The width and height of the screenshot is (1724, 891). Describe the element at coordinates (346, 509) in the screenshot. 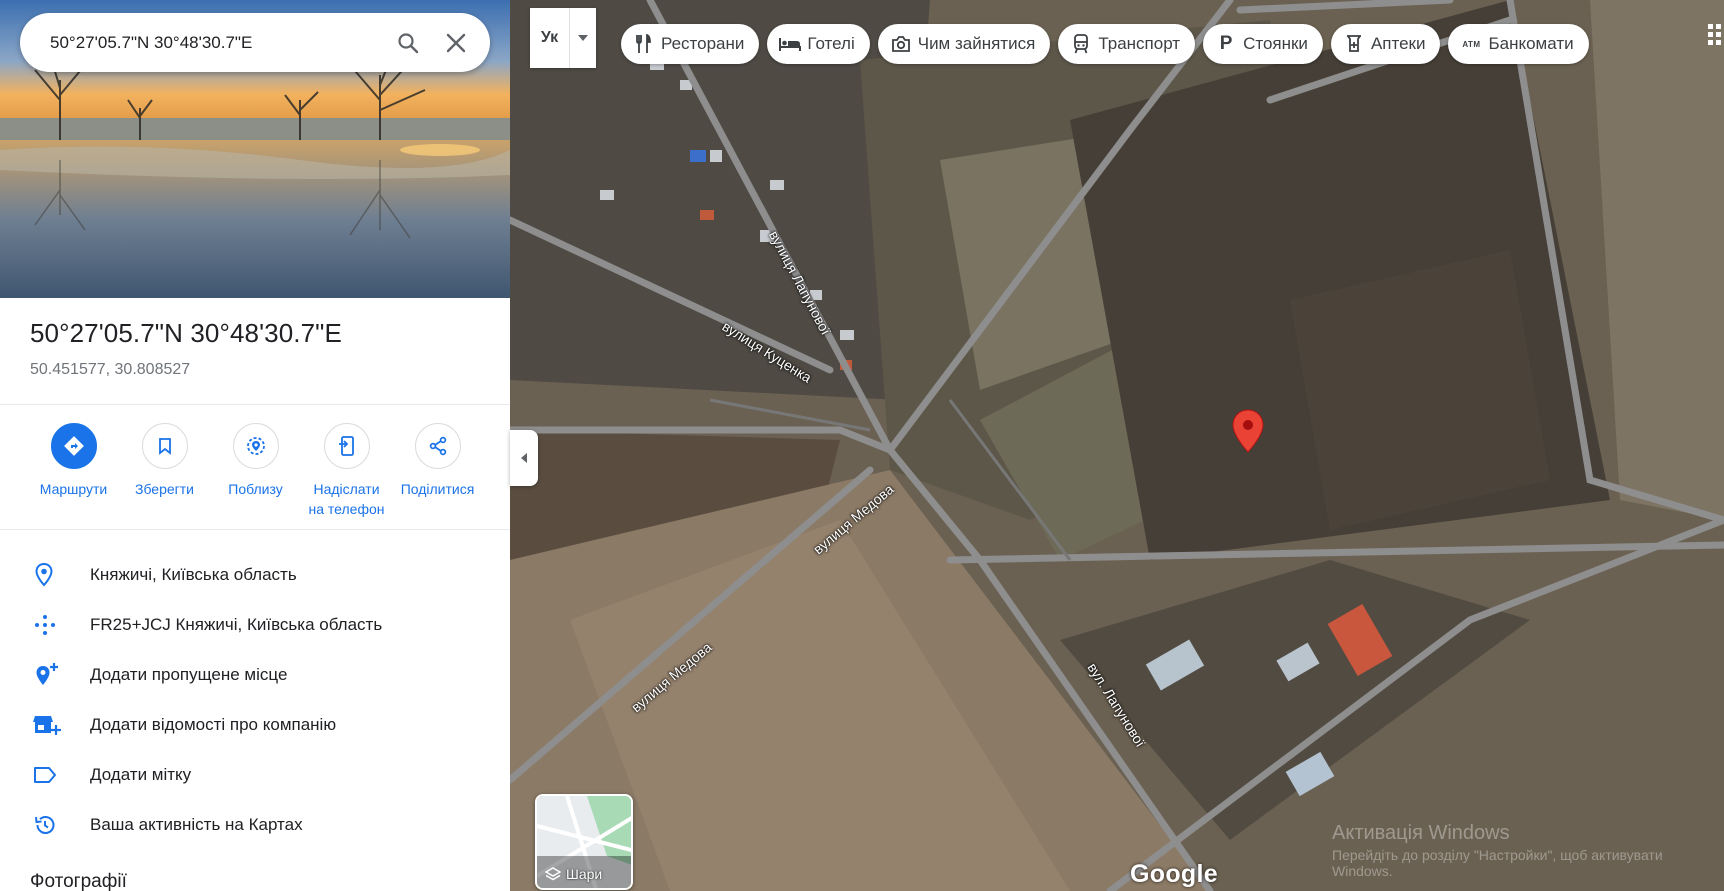

I see `send-to-phone-label-line2: на телефон` at that location.